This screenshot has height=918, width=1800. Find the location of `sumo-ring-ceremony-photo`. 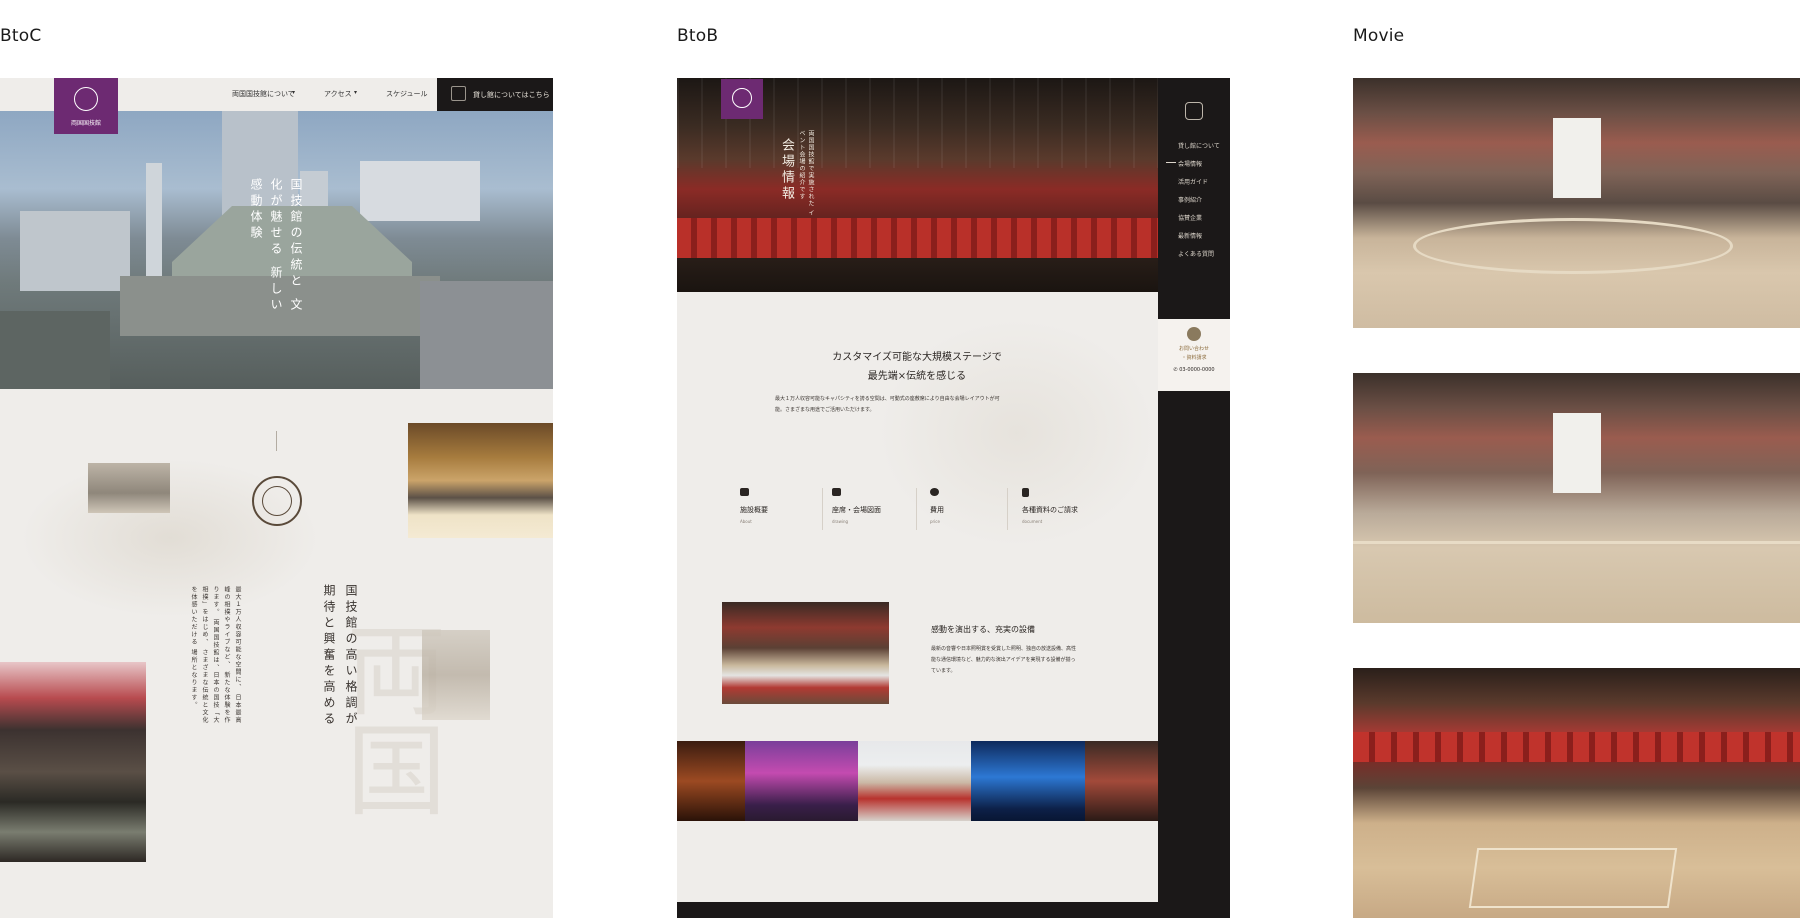

sumo-ring-ceremony-photo is located at coordinates (73, 762).